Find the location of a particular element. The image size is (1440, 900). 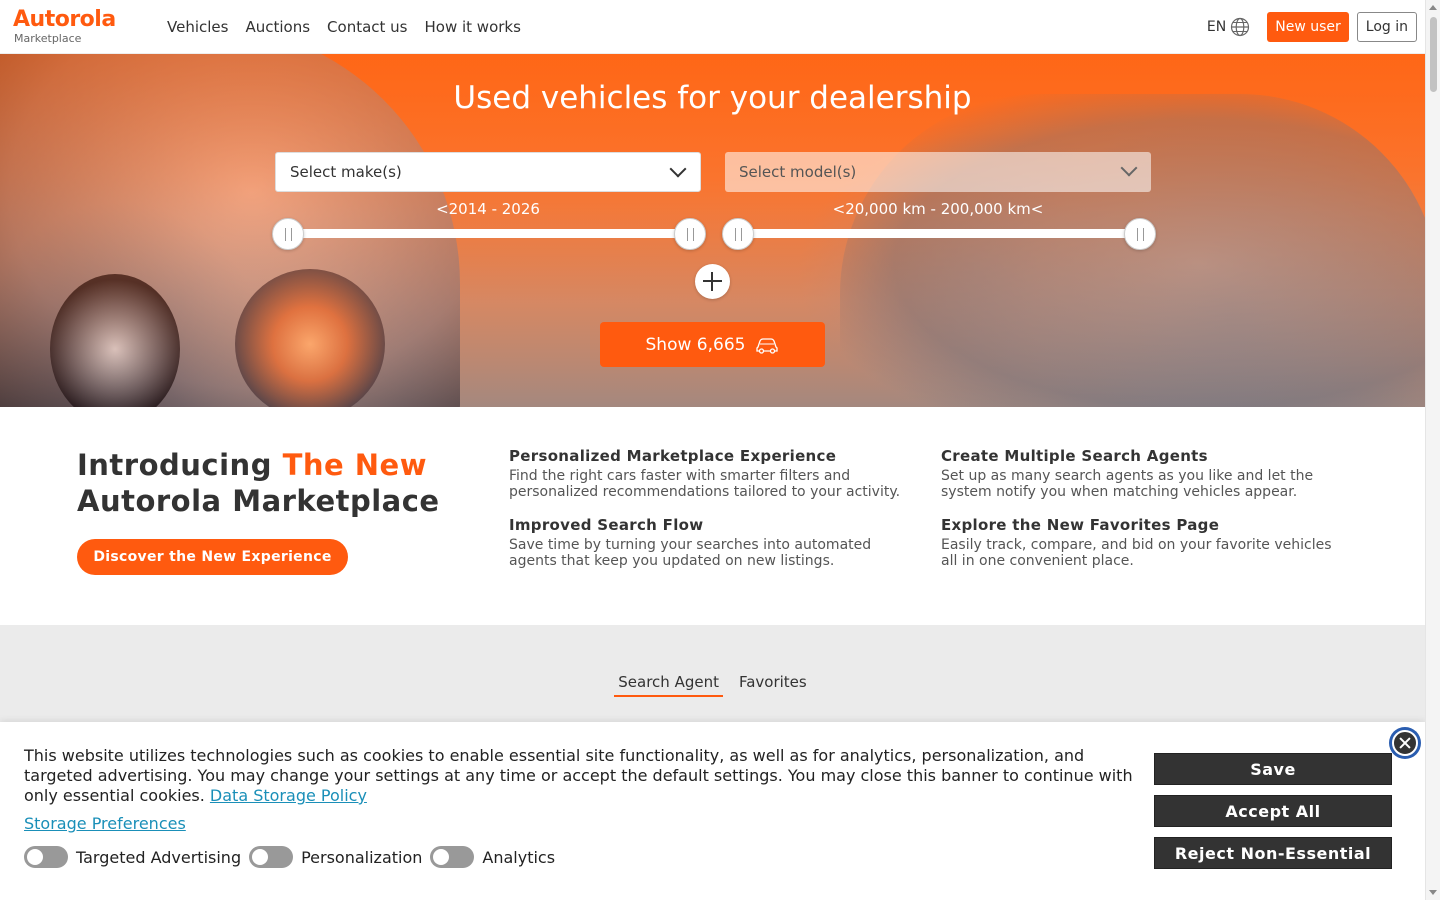

show-results-button: Show 6,665 is located at coordinates (712, 344).